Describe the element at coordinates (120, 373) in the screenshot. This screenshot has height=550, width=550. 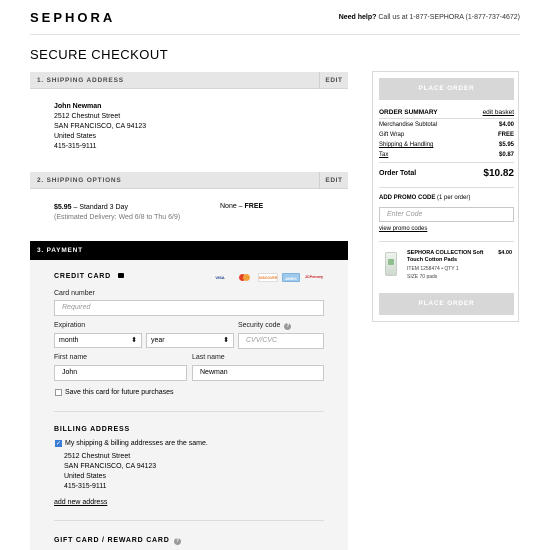
I see `first-name-input: John` at that location.